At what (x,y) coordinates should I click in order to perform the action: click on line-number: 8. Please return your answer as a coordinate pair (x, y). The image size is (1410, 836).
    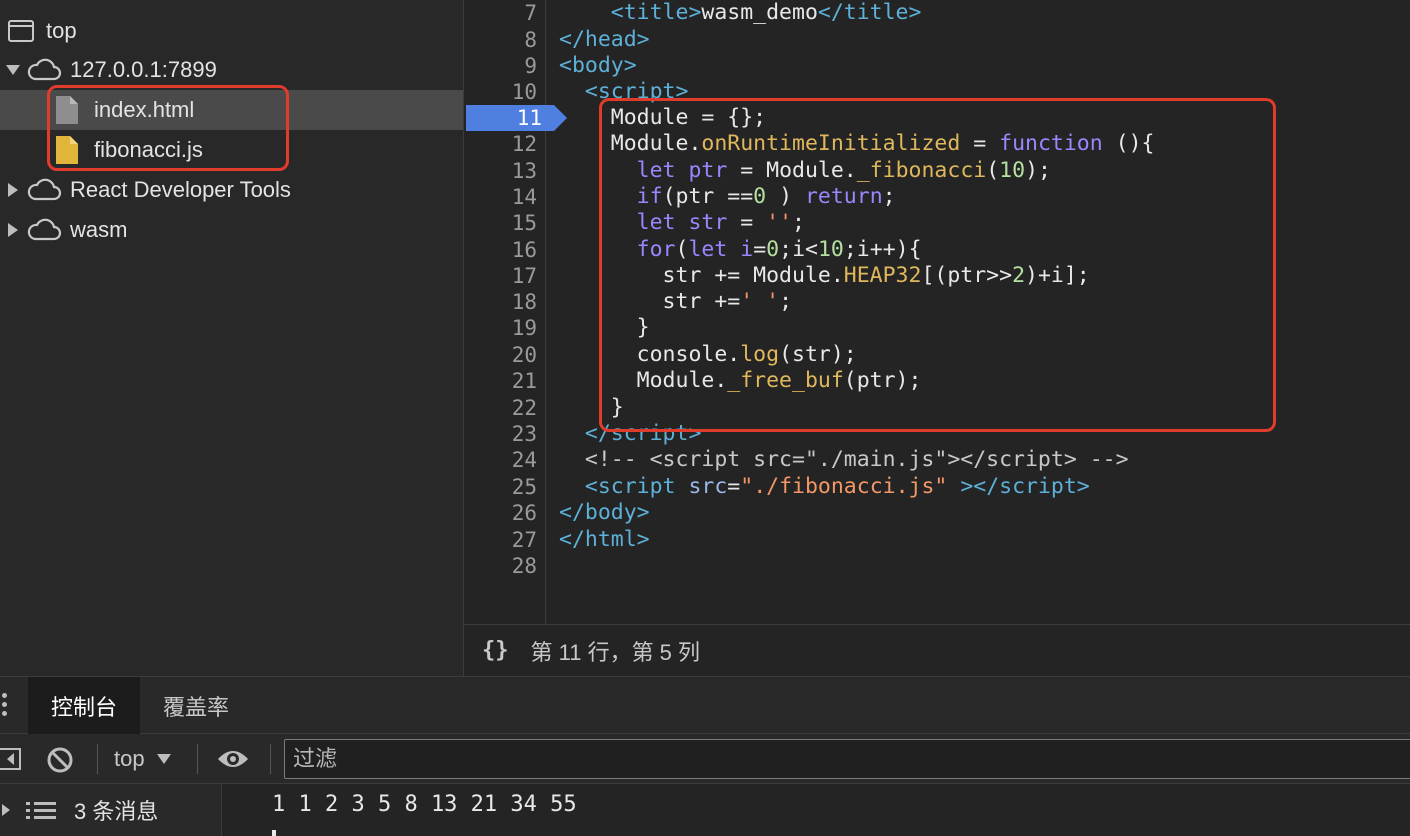
    Looking at the image, I should click on (497, 40).